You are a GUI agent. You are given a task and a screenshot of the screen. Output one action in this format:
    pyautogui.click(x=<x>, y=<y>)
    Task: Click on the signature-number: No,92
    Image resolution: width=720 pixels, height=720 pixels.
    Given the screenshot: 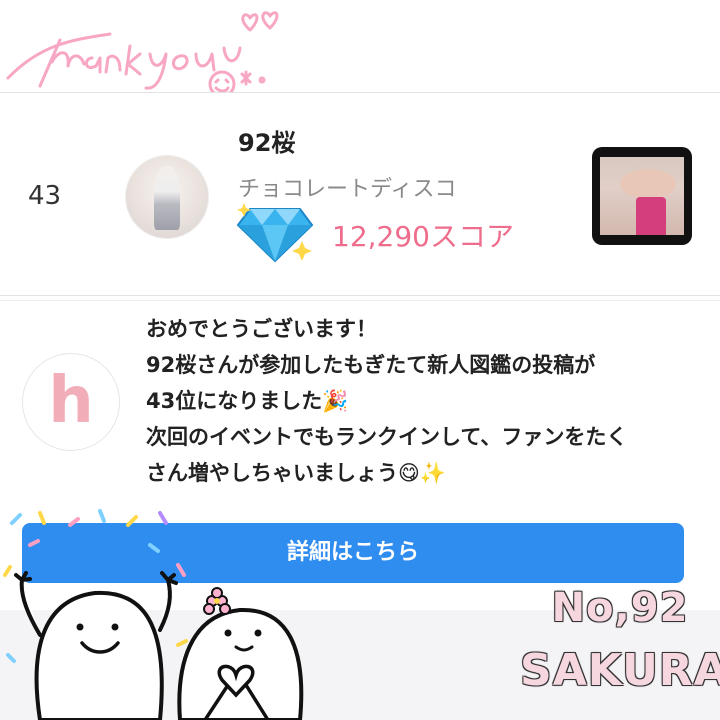 What is the action you would take?
    pyautogui.click(x=620, y=608)
    